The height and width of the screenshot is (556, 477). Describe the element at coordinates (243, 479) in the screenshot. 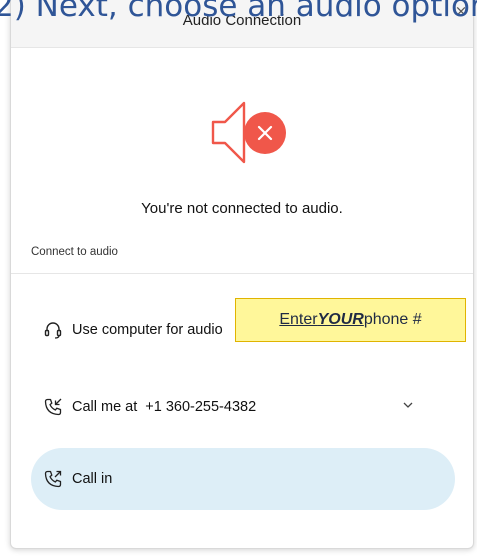

I see `call-in-option: Call in` at that location.